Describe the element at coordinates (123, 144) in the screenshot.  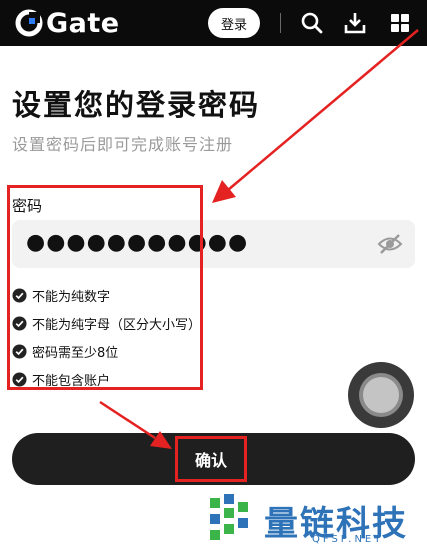
I see `page-subtitle: 设置密码后即可完成账号注册` at that location.